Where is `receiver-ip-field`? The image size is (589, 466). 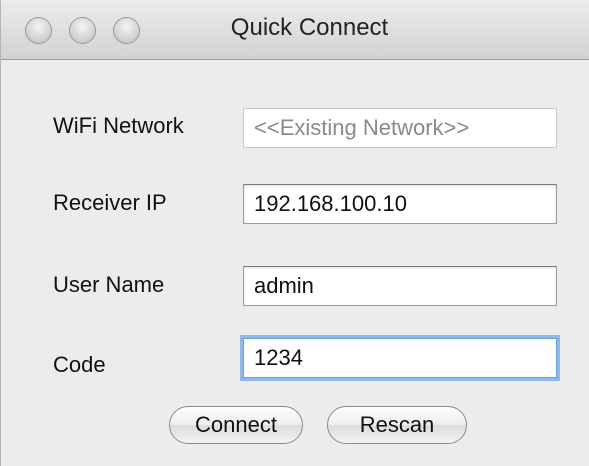
receiver-ip-field is located at coordinates (400, 204).